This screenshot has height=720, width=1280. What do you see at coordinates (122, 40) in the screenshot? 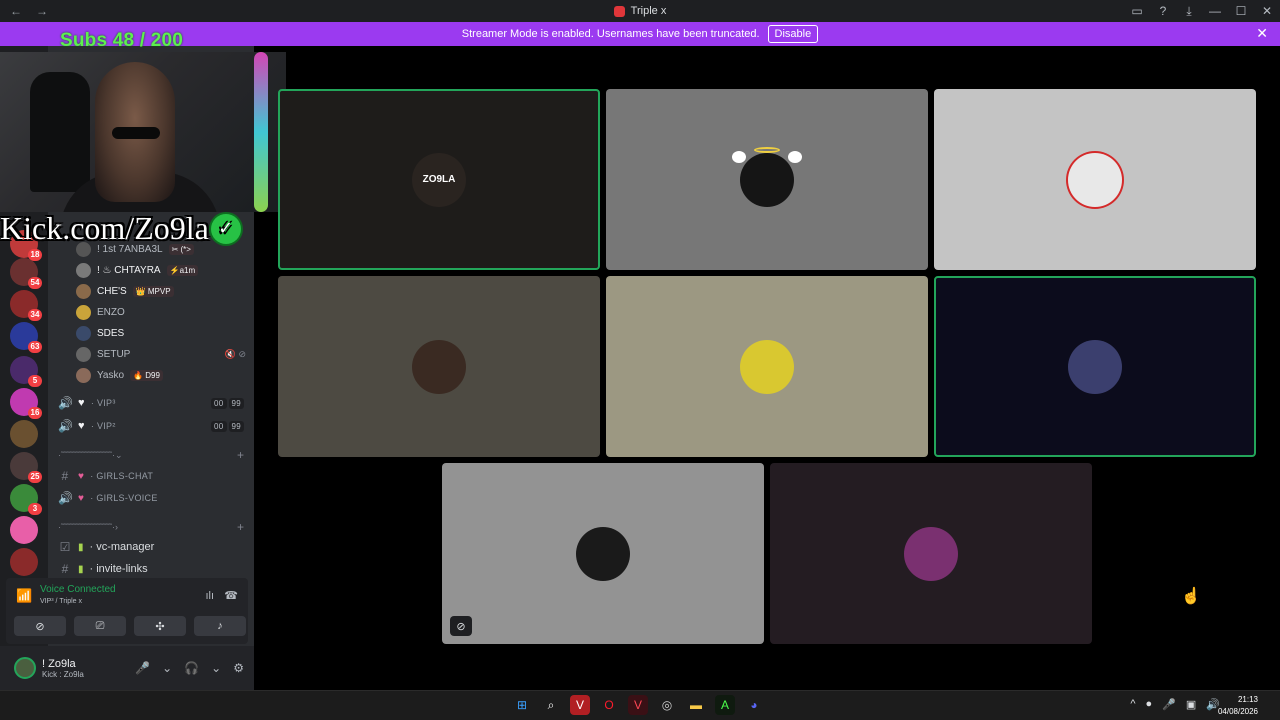
I see `subs-counter: Subs 48 / 200` at bounding box center [122, 40].